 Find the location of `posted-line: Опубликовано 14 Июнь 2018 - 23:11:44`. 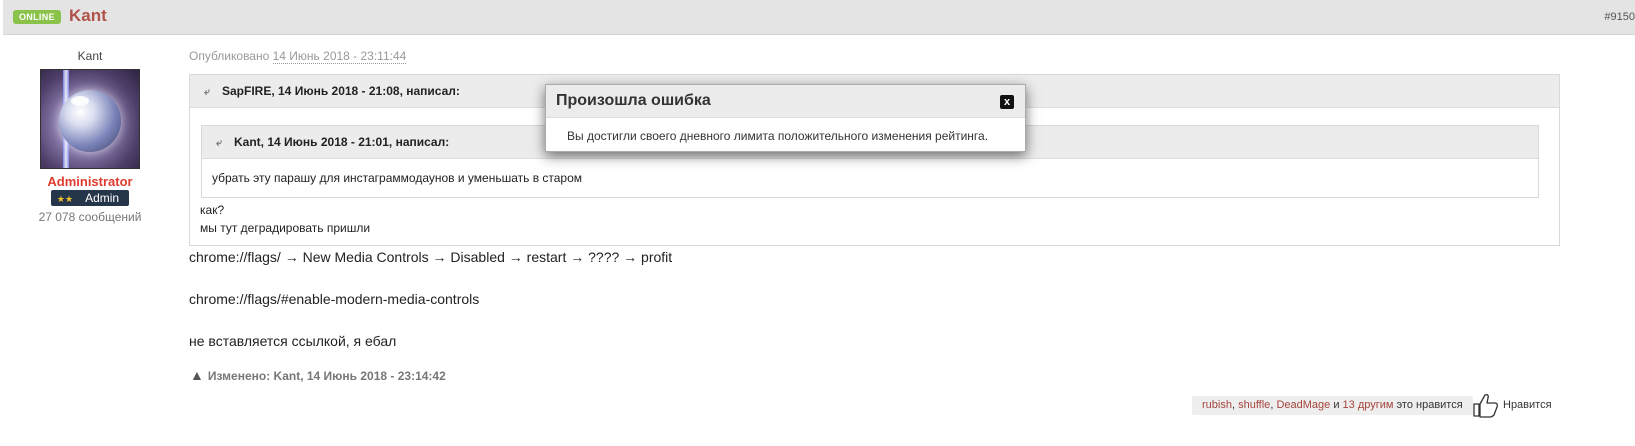

posted-line: Опубликовано 14 Июнь 2018 - 23:11:44 is located at coordinates (298, 56).